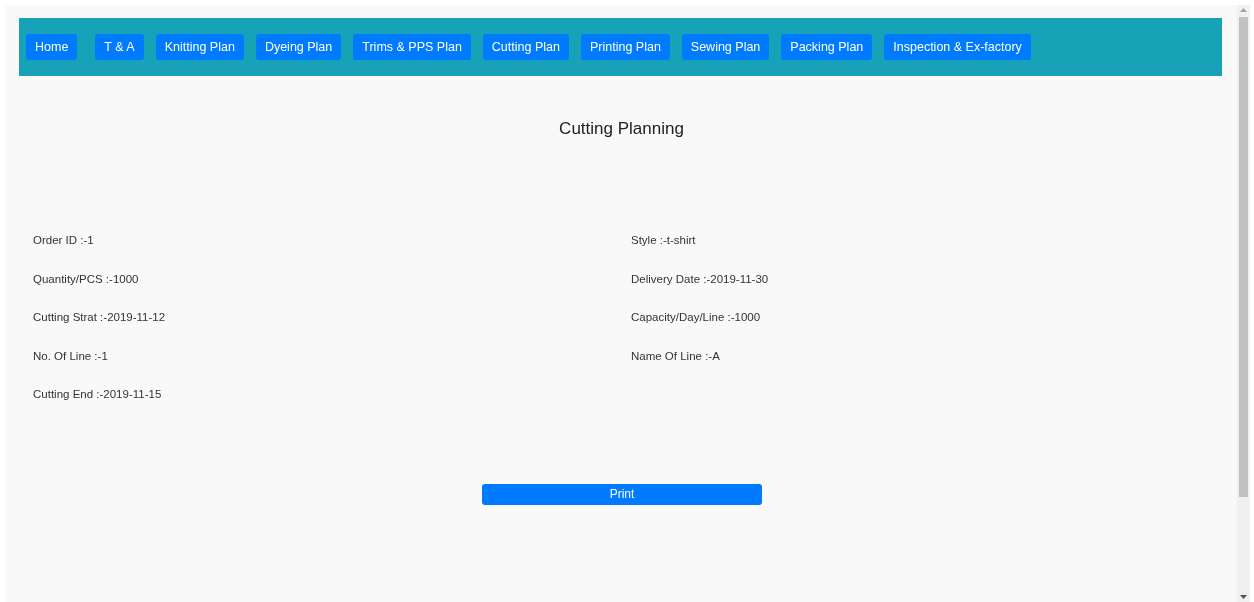 Image resolution: width=1254 pixels, height=602 pixels. Describe the element at coordinates (827, 47) in the screenshot. I see `nav-button: Packing Plan` at that location.